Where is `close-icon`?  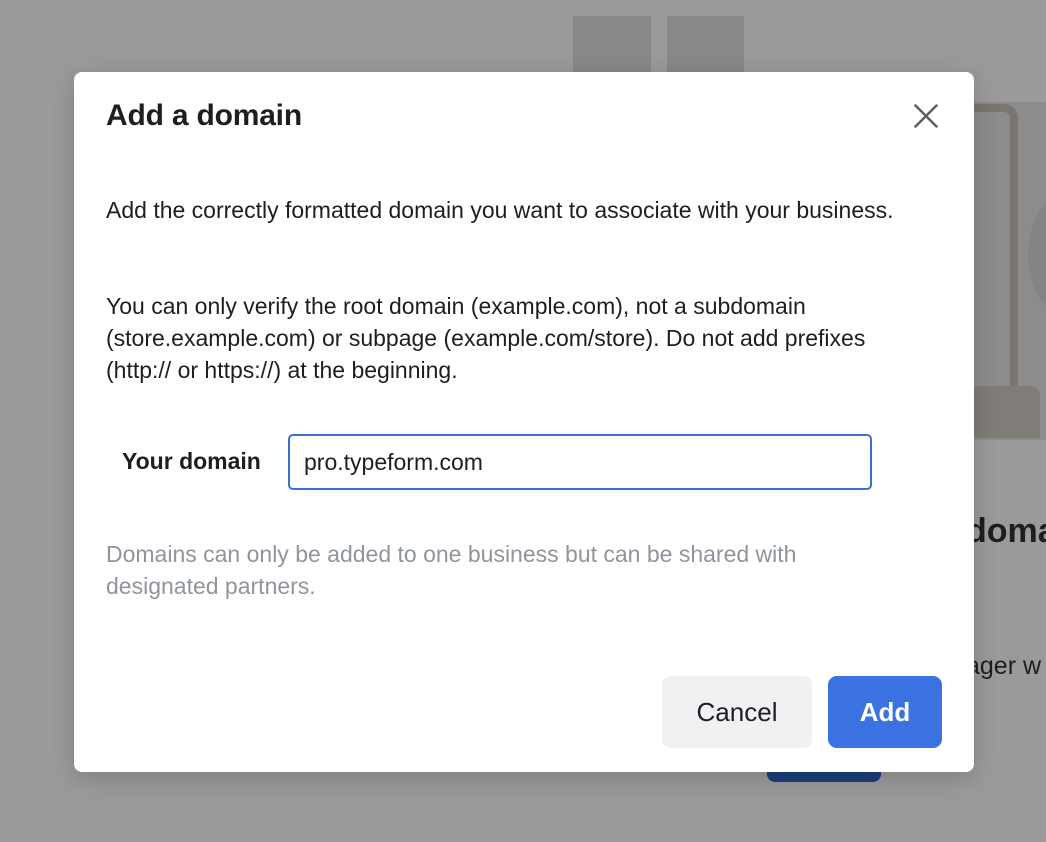 close-icon is located at coordinates (926, 116).